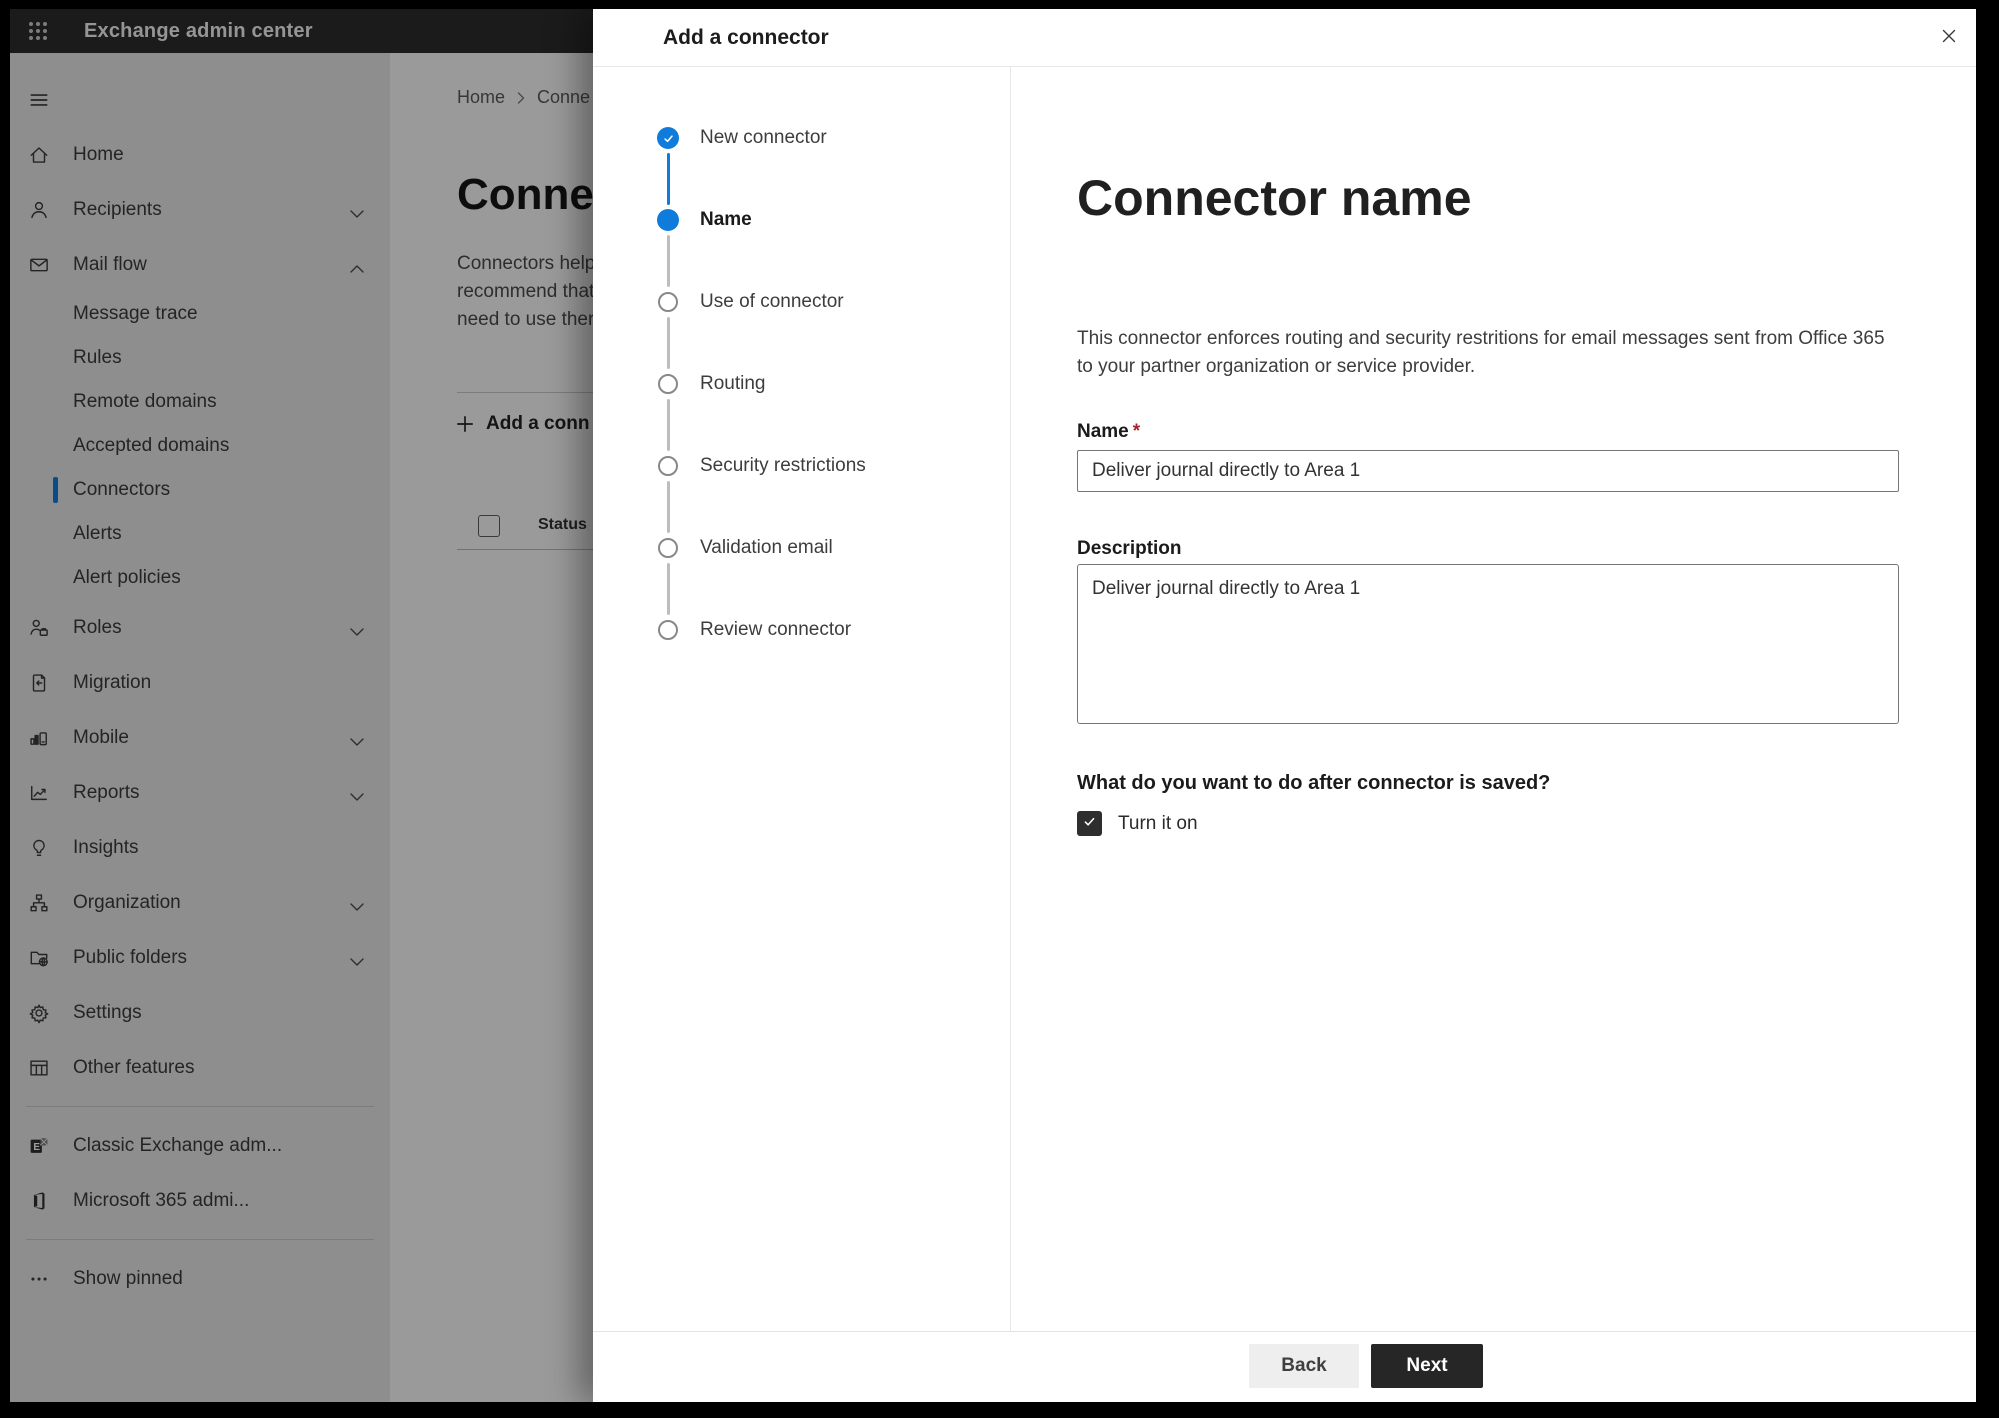 Image resolution: width=1999 pixels, height=1418 pixels. Describe the element at coordinates (1129, 548) in the screenshot. I see `description-field-label: Description` at that location.